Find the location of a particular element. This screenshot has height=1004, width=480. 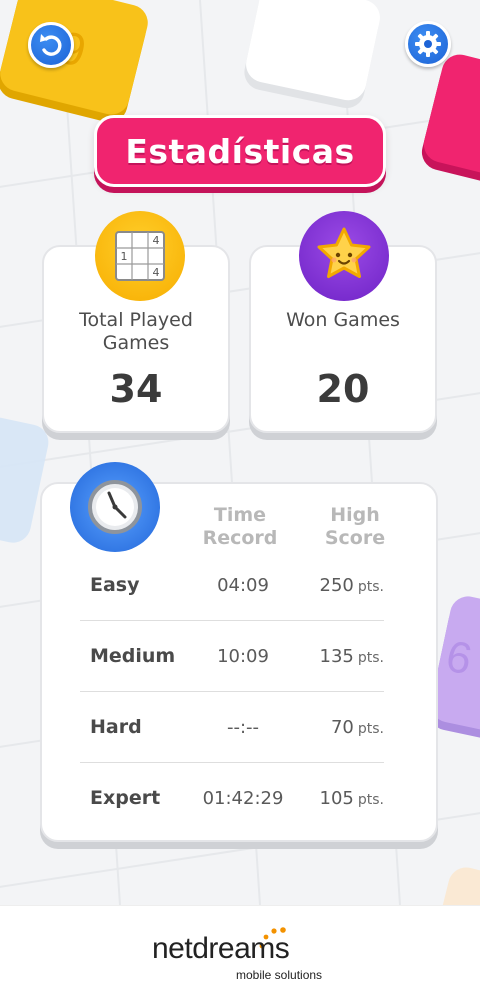

sudoku-grid-icon: 4 1 4 is located at coordinates (140, 256).